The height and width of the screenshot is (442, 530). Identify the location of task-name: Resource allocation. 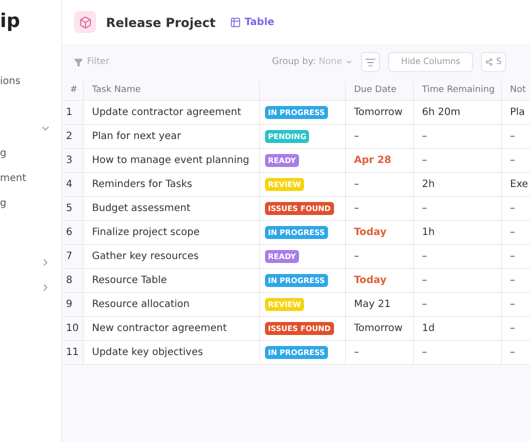
(141, 304).